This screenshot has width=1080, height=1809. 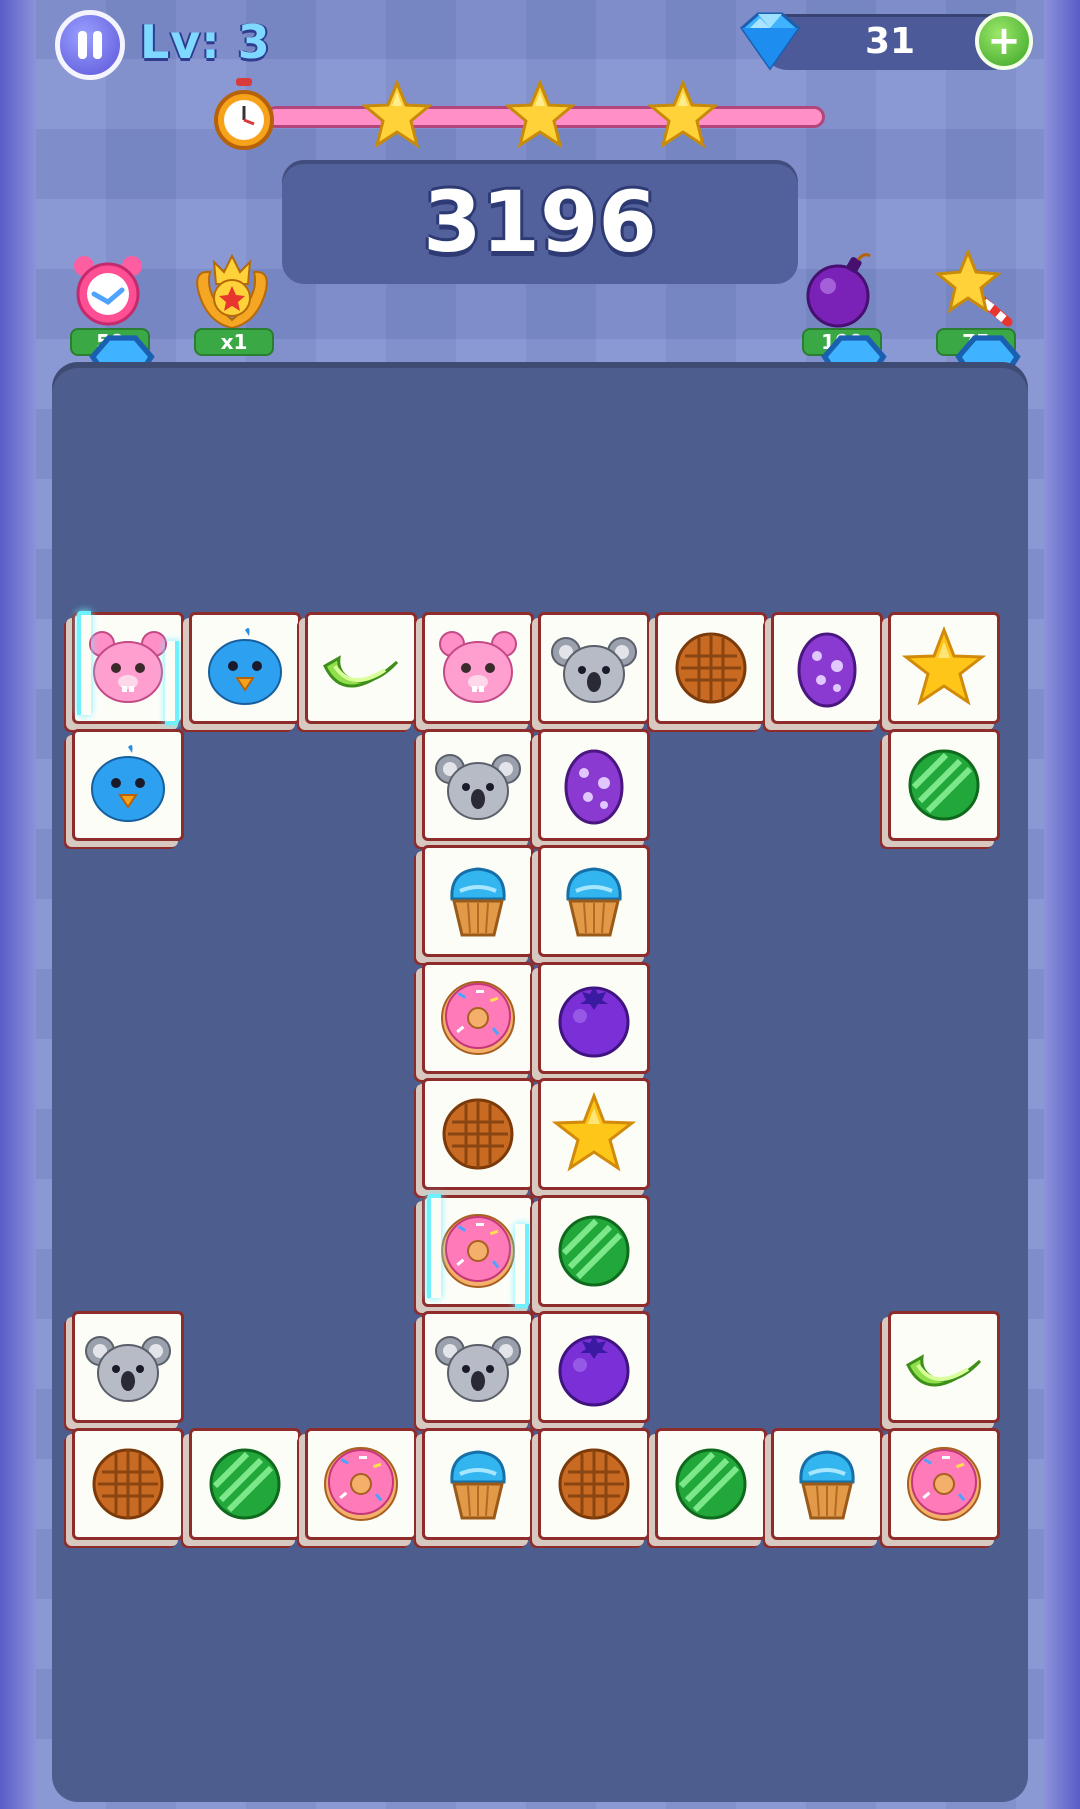 I want to click on plus-icon: +, so click(x=1004, y=41).